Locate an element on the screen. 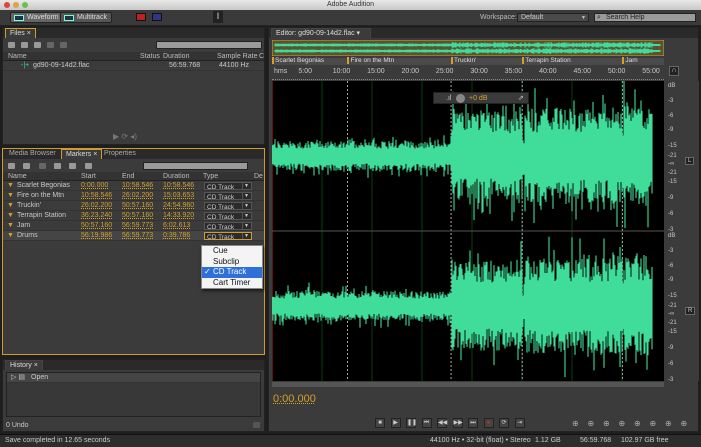 Image resolution: width=701 pixels, height=447 pixels. zoom-in-point-icon: ⊕ is located at coordinates (653, 423).